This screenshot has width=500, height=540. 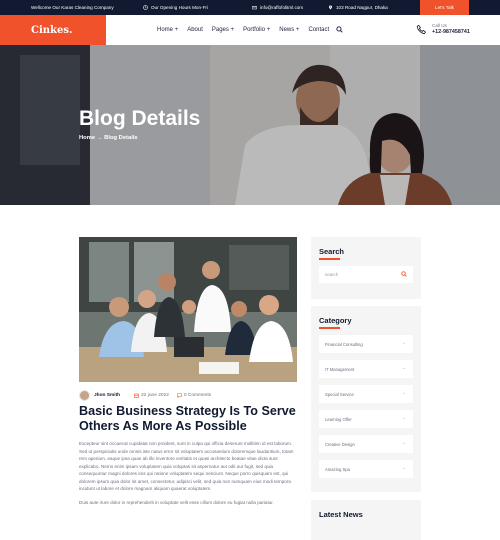 I want to click on location-pin-icon, so click(x=330, y=7).